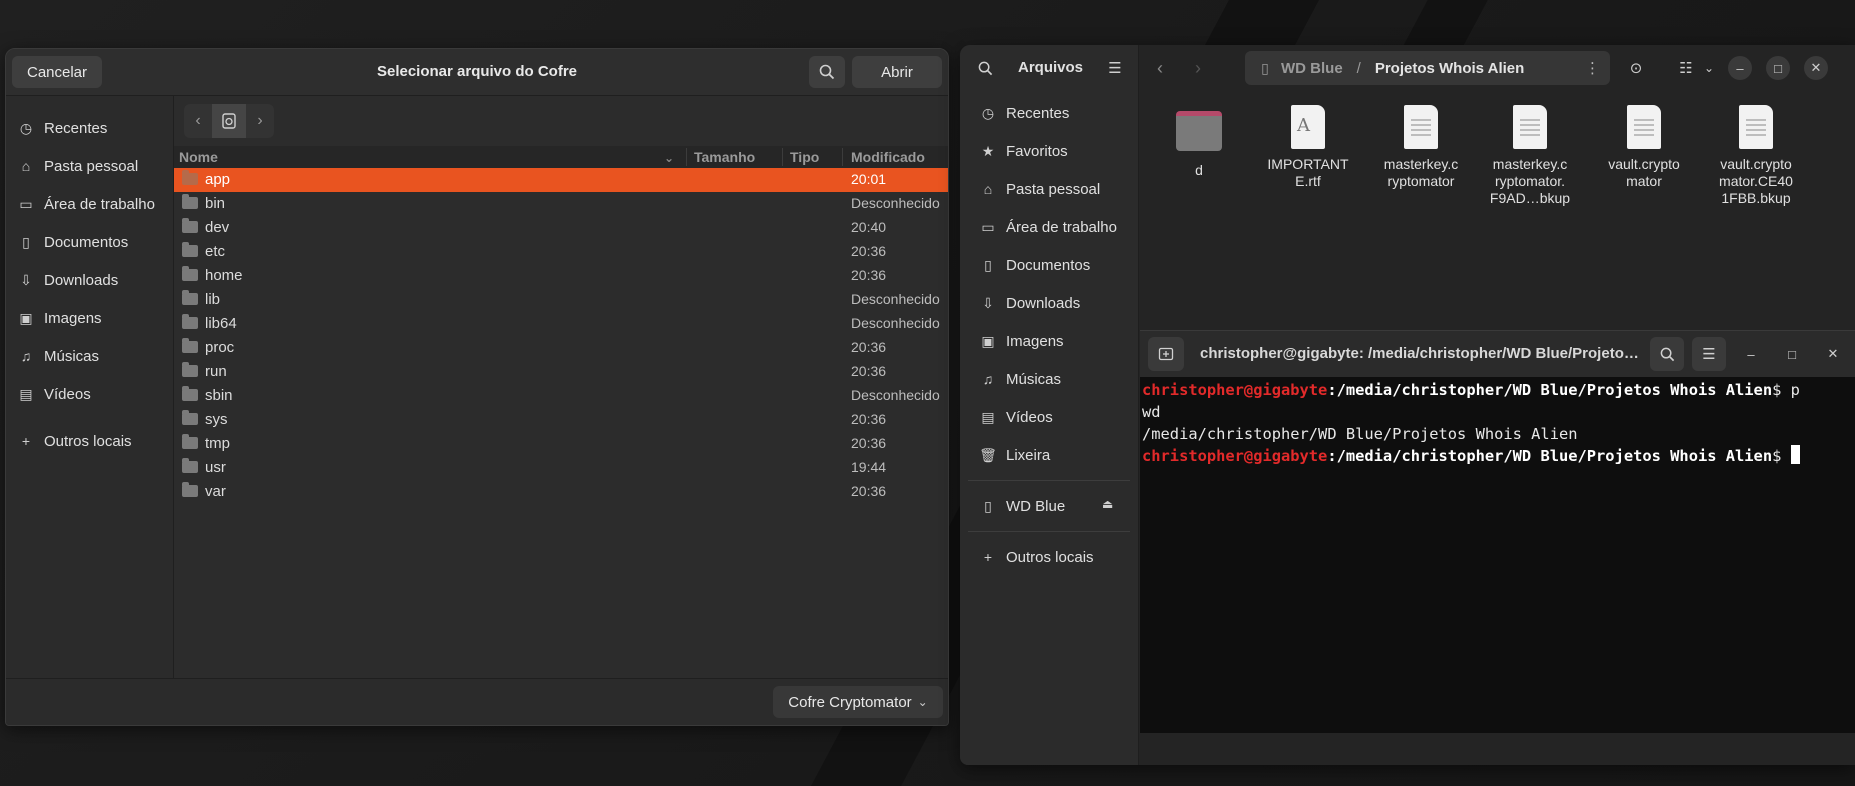  What do you see at coordinates (561, 204) in the screenshot?
I see `file-row: bin Desconhecido` at bounding box center [561, 204].